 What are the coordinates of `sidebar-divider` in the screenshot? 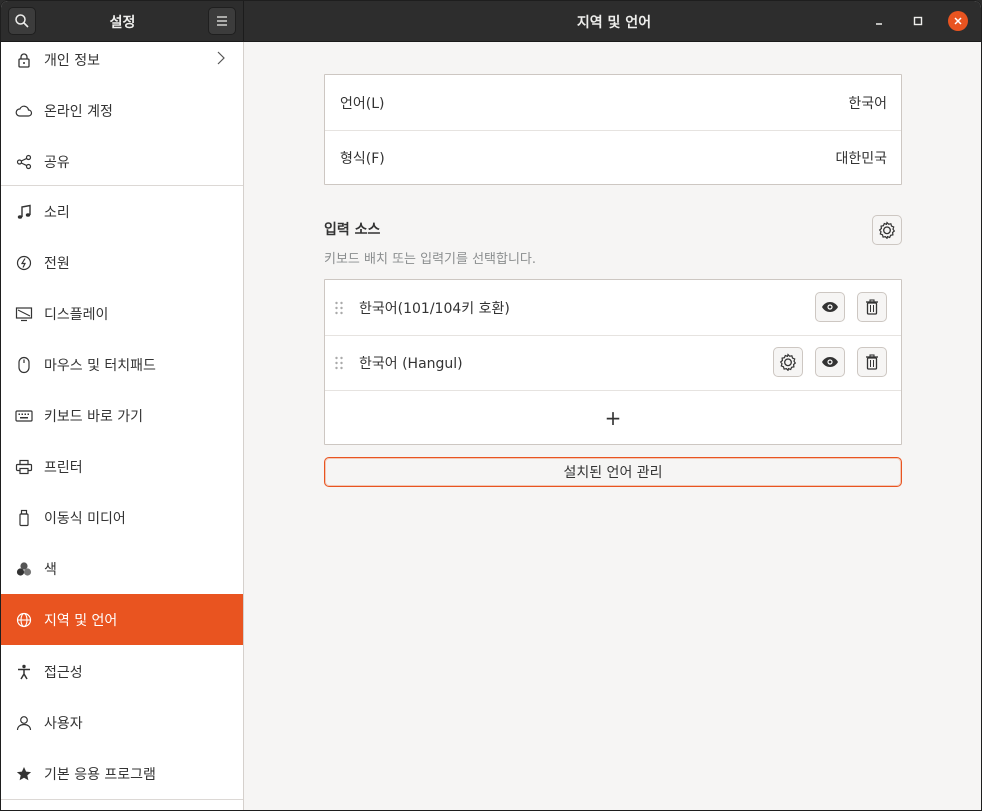 It's located at (122, 799).